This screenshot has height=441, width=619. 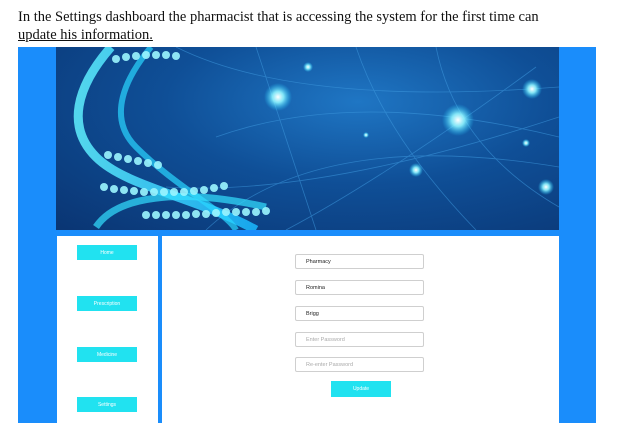 What do you see at coordinates (359, 364) in the screenshot?
I see `reenter-password-field` at bounding box center [359, 364].